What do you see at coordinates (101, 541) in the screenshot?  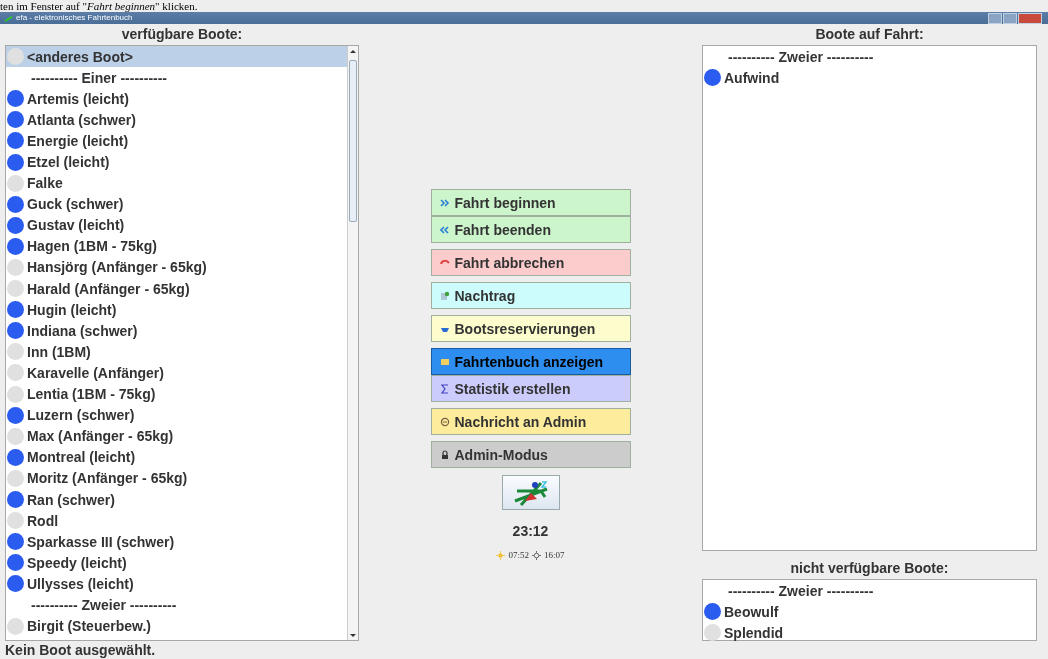 I see `boat-name: Sparkasse III (schwer)` at bounding box center [101, 541].